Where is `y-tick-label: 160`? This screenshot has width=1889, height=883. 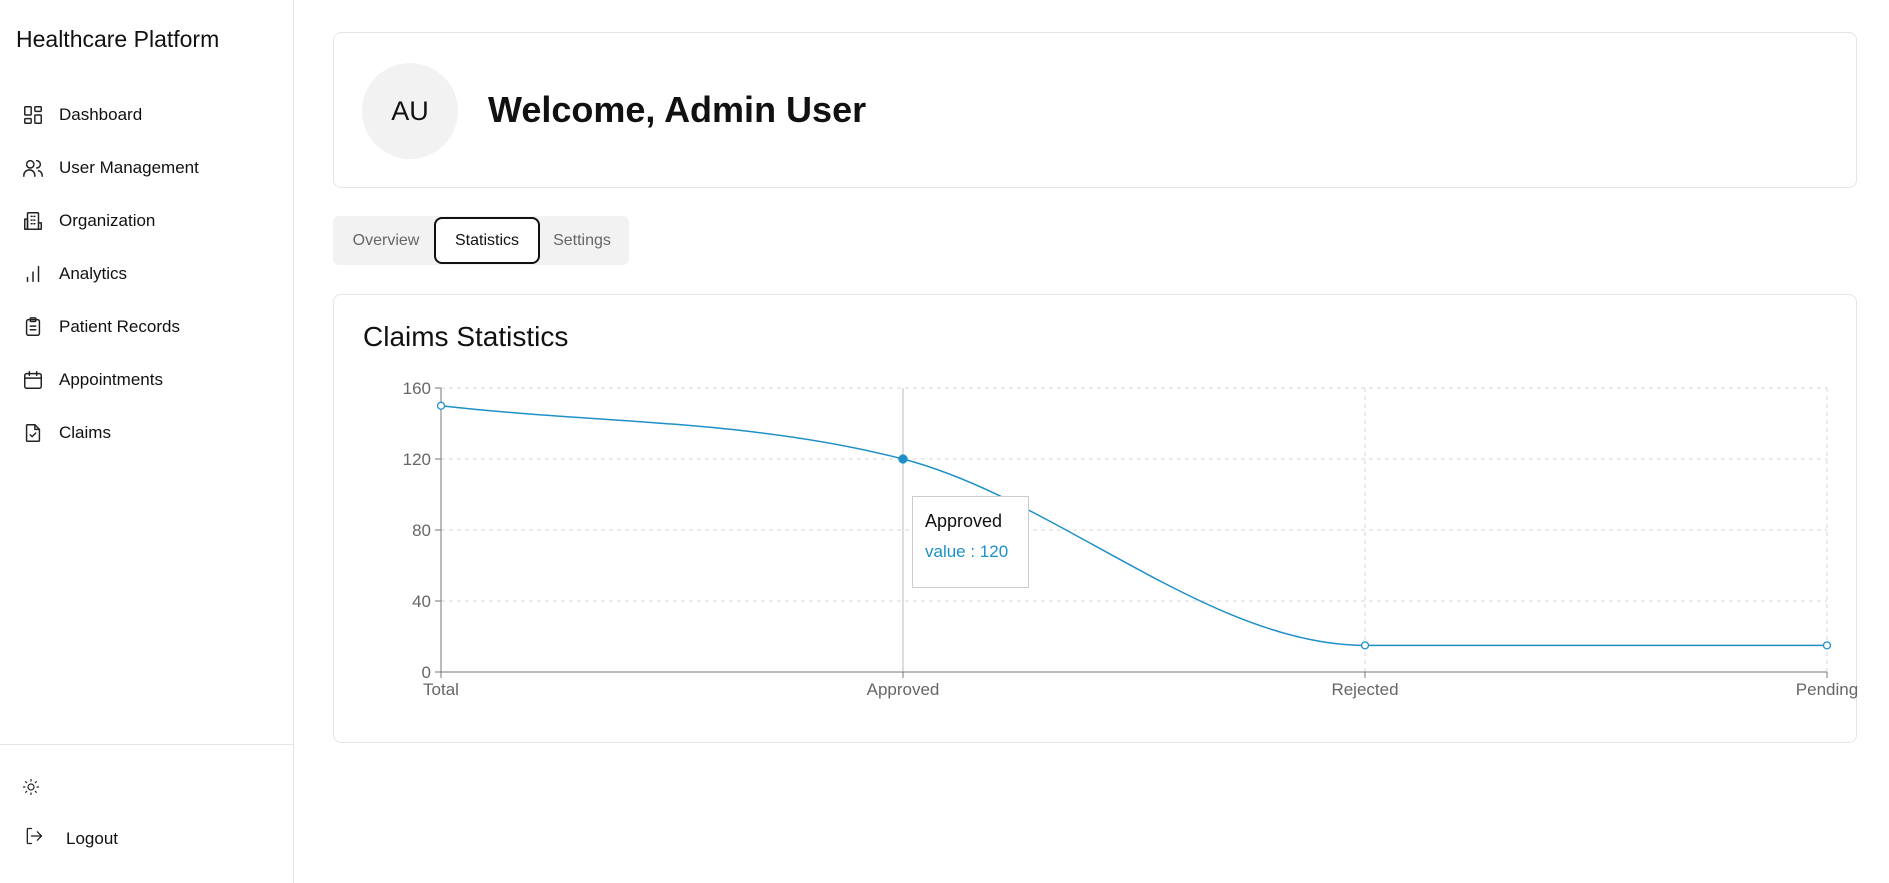
y-tick-label: 160 is located at coordinates (417, 388).